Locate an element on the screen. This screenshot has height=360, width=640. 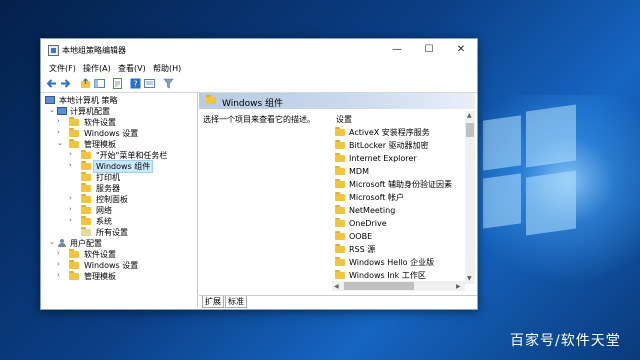
maximize-button: ☐ is located at coordinates (429, 50).